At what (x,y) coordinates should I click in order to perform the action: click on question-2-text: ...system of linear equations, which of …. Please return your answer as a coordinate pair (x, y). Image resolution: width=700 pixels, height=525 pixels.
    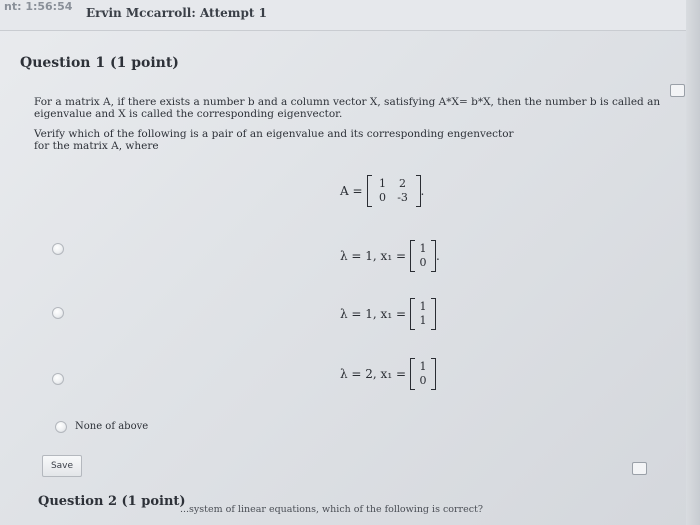
    Looking at the image, I should click on (331, 509).